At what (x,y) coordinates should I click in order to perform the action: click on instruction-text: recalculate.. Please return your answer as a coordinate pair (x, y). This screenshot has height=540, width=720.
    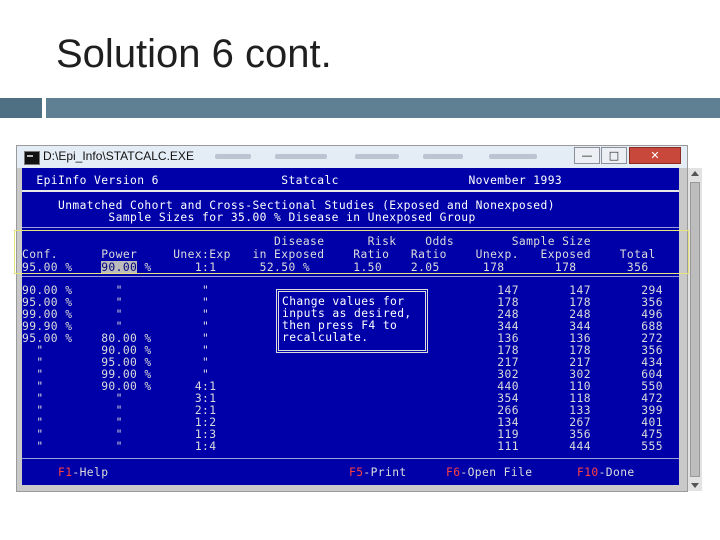
    Looking at the image, I should click on (325, 337).